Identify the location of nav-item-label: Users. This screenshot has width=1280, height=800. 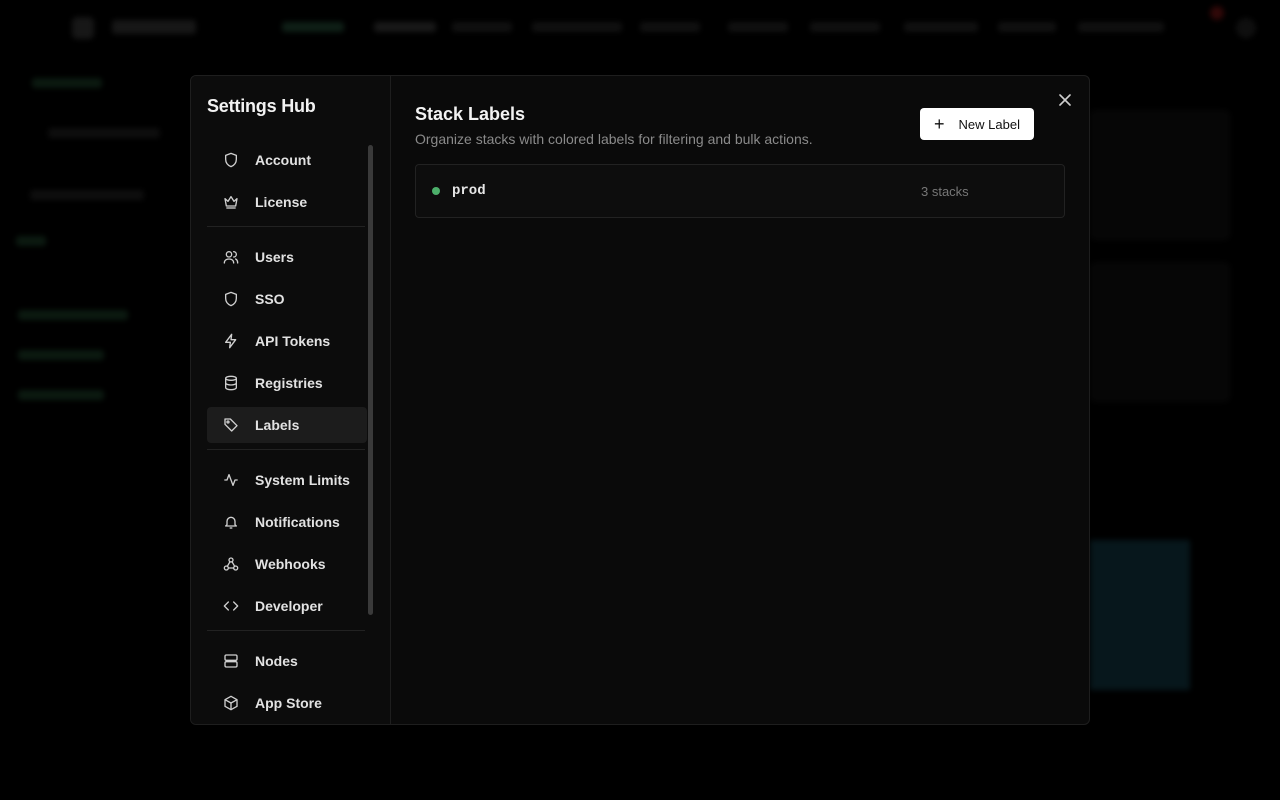
(274, 257).